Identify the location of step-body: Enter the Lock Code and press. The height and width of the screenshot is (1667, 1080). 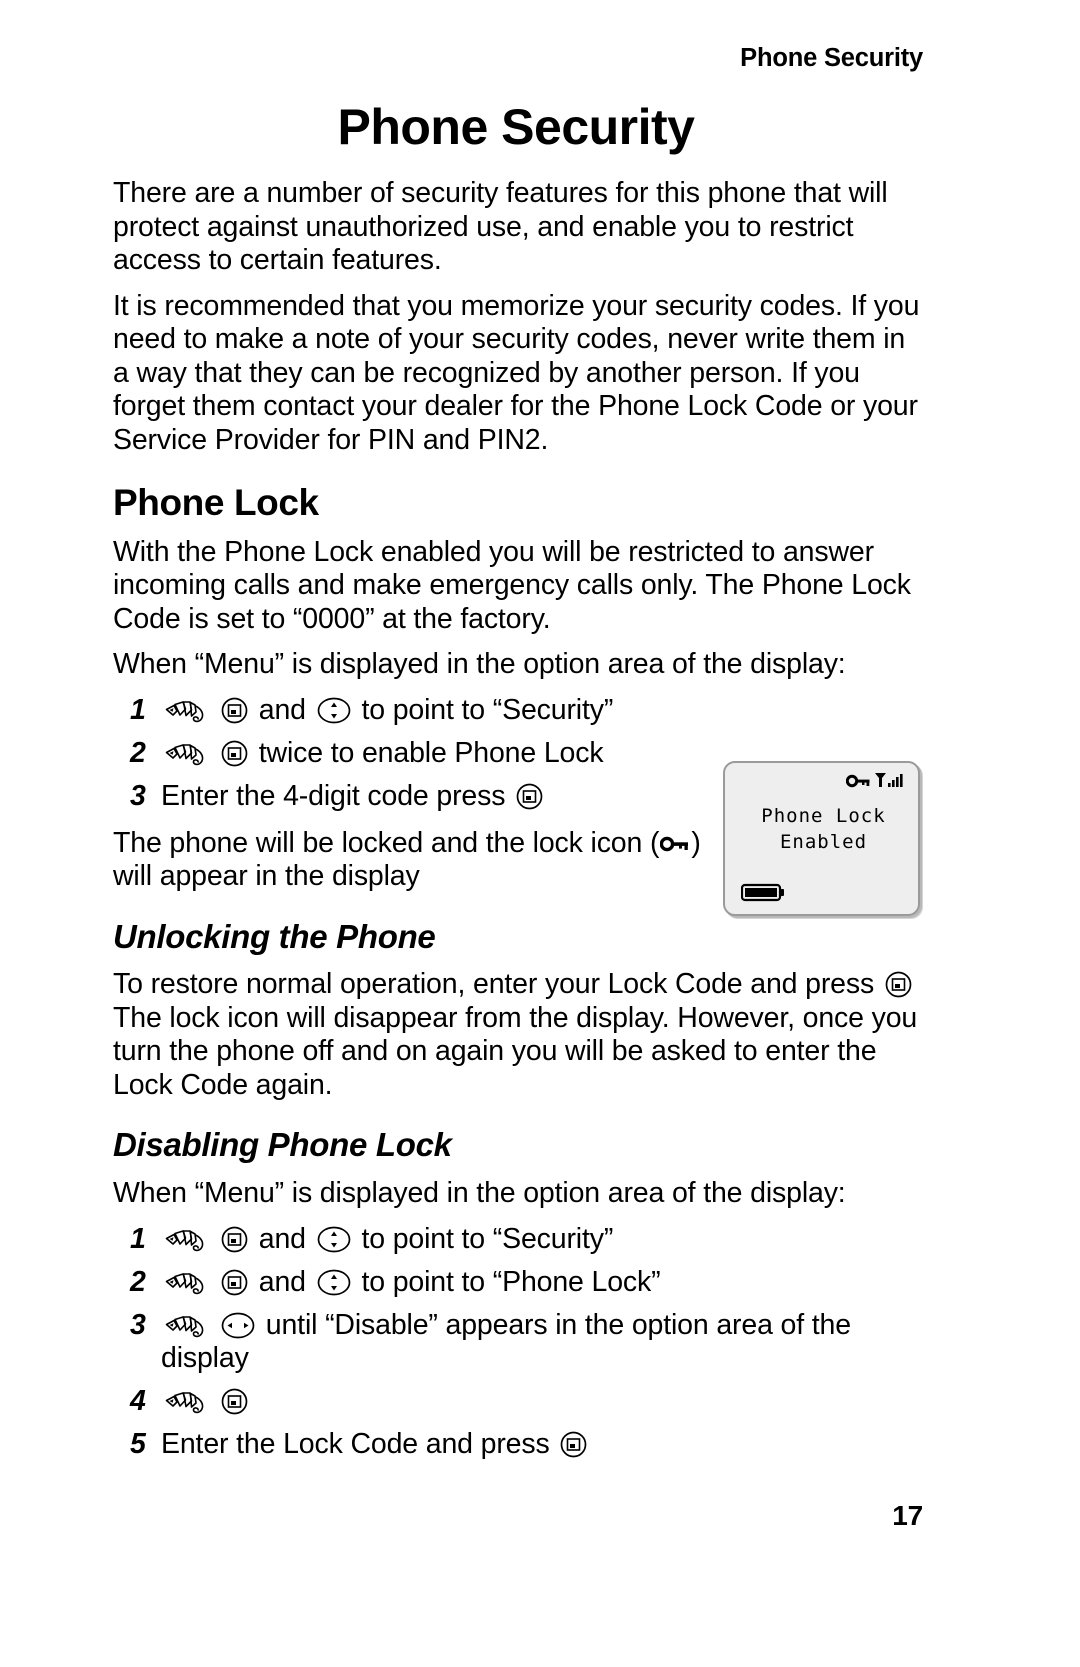
(375, 1444).